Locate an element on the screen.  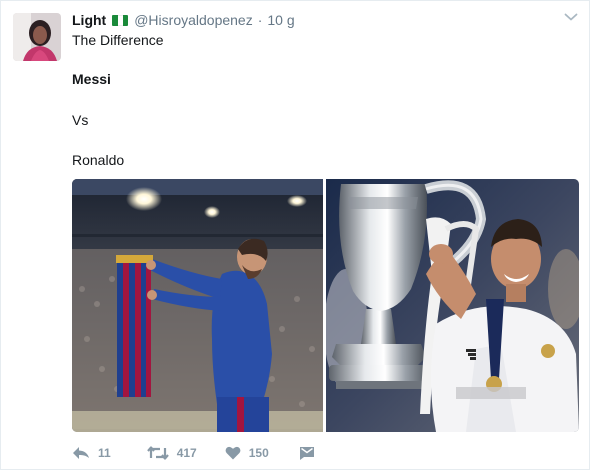
tweet-header: Light @Hisroyaldopenez · 10 g is located at coordinates (183, 20).